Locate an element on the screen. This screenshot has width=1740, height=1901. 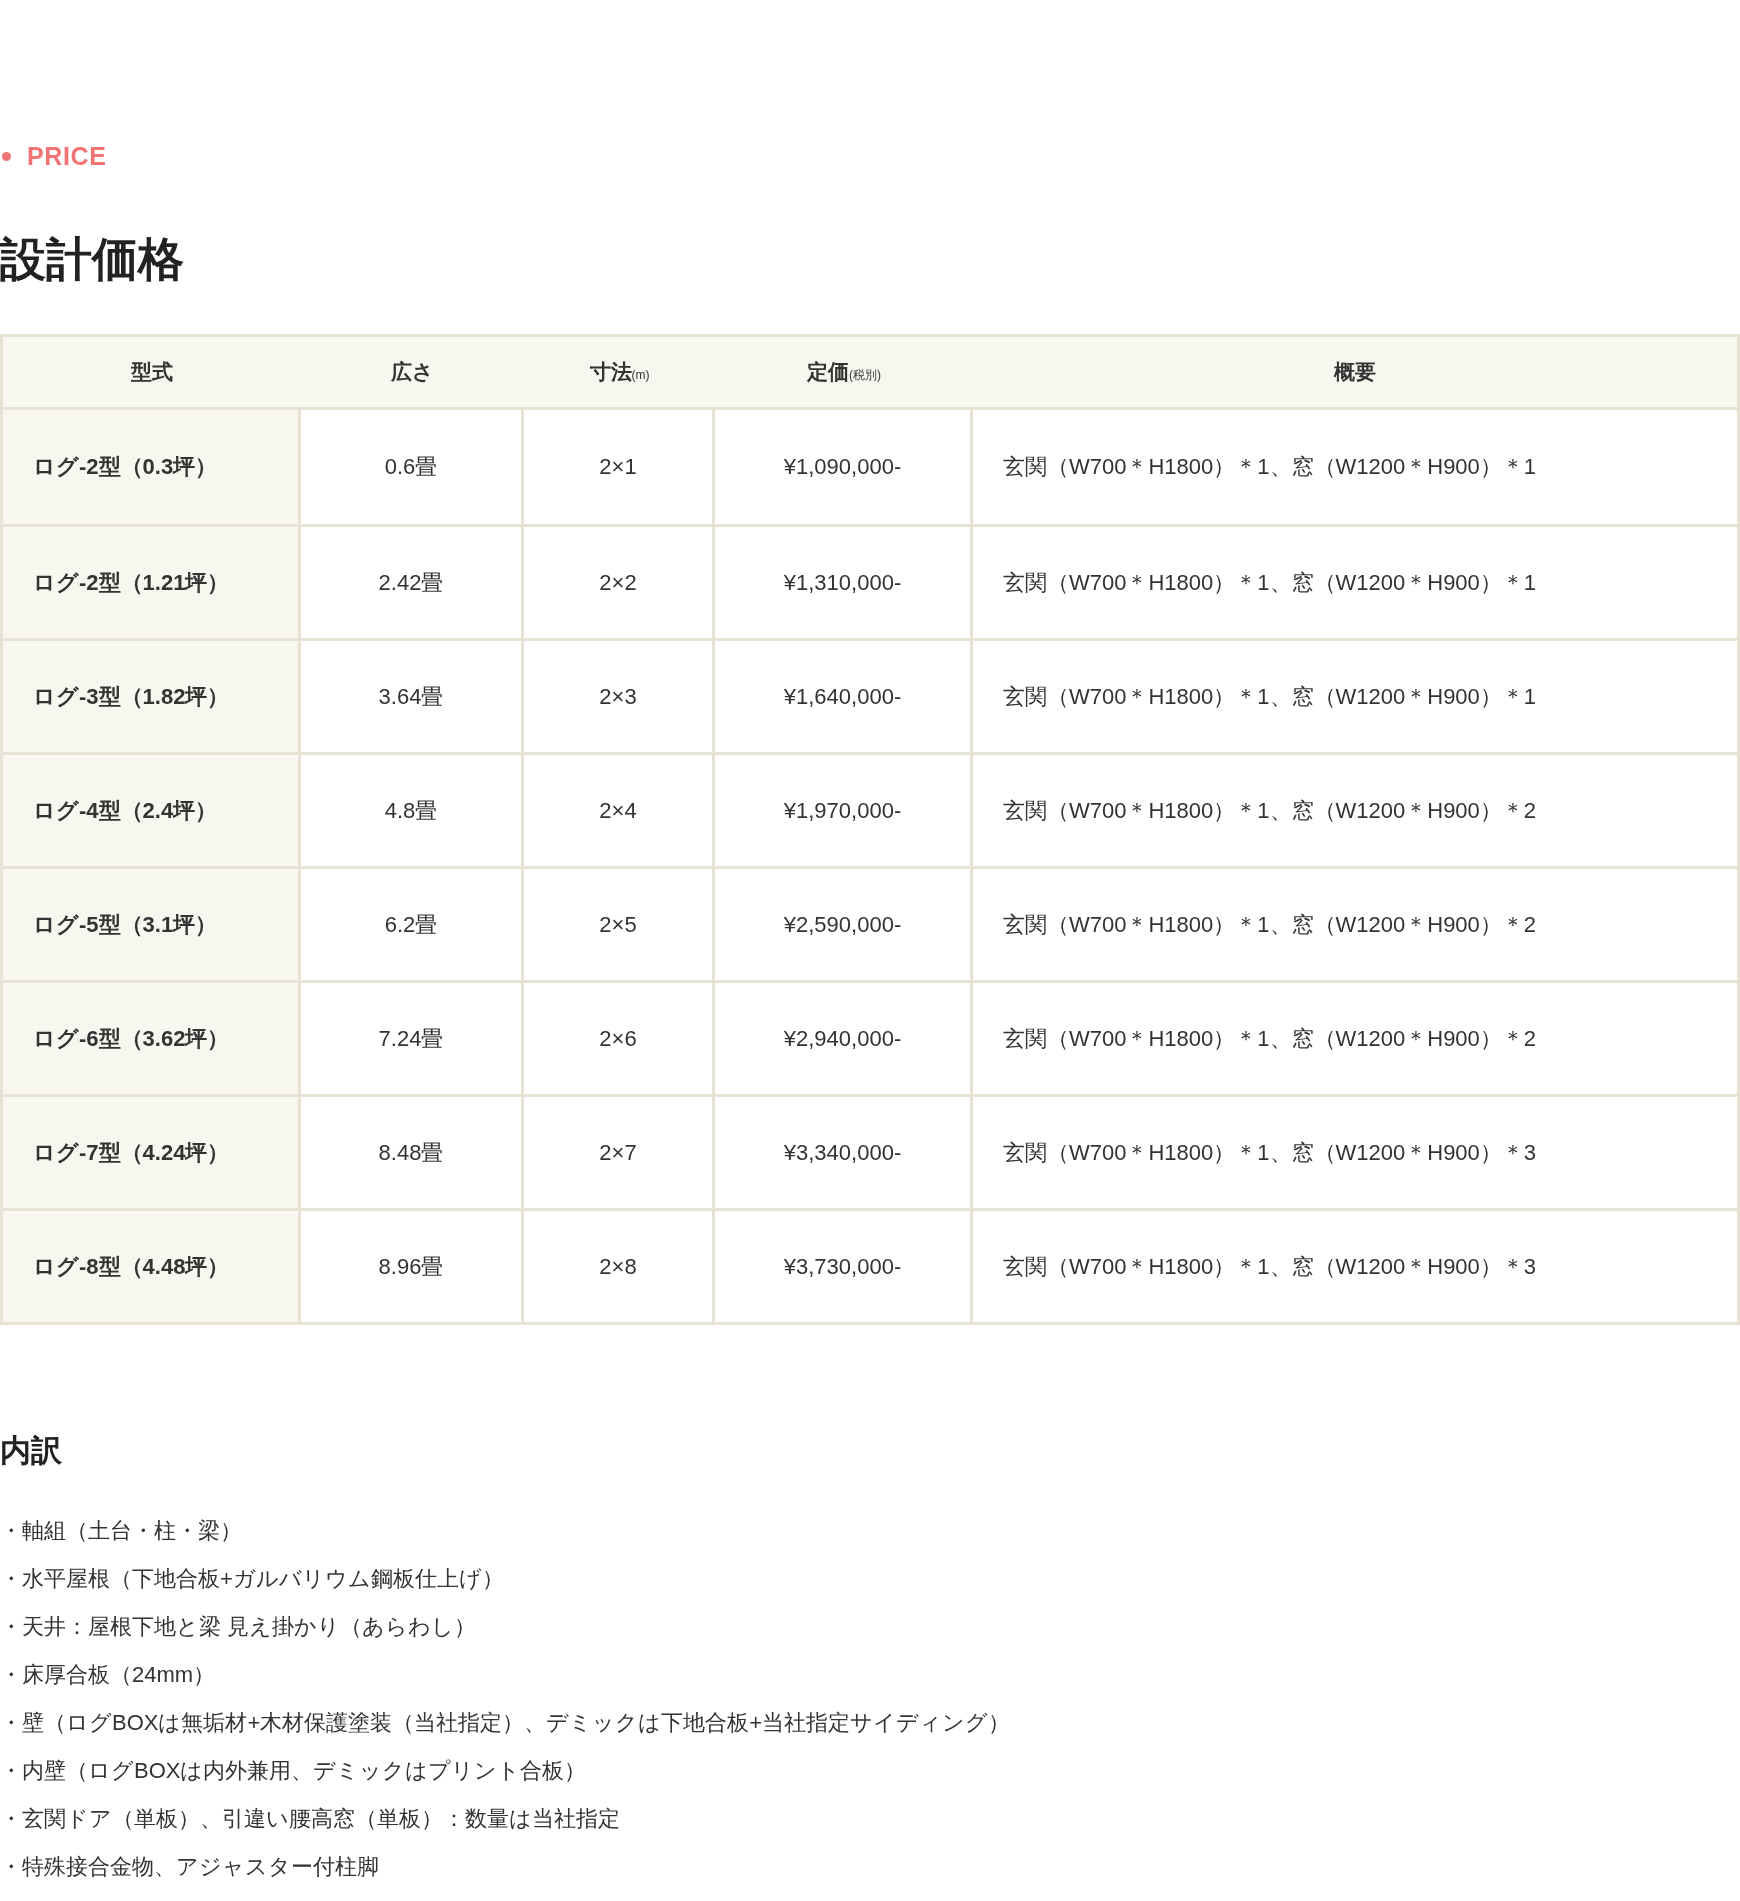
model-cell-text: ログ-8型（4.48坪） is located at coordinates (131, 1266).